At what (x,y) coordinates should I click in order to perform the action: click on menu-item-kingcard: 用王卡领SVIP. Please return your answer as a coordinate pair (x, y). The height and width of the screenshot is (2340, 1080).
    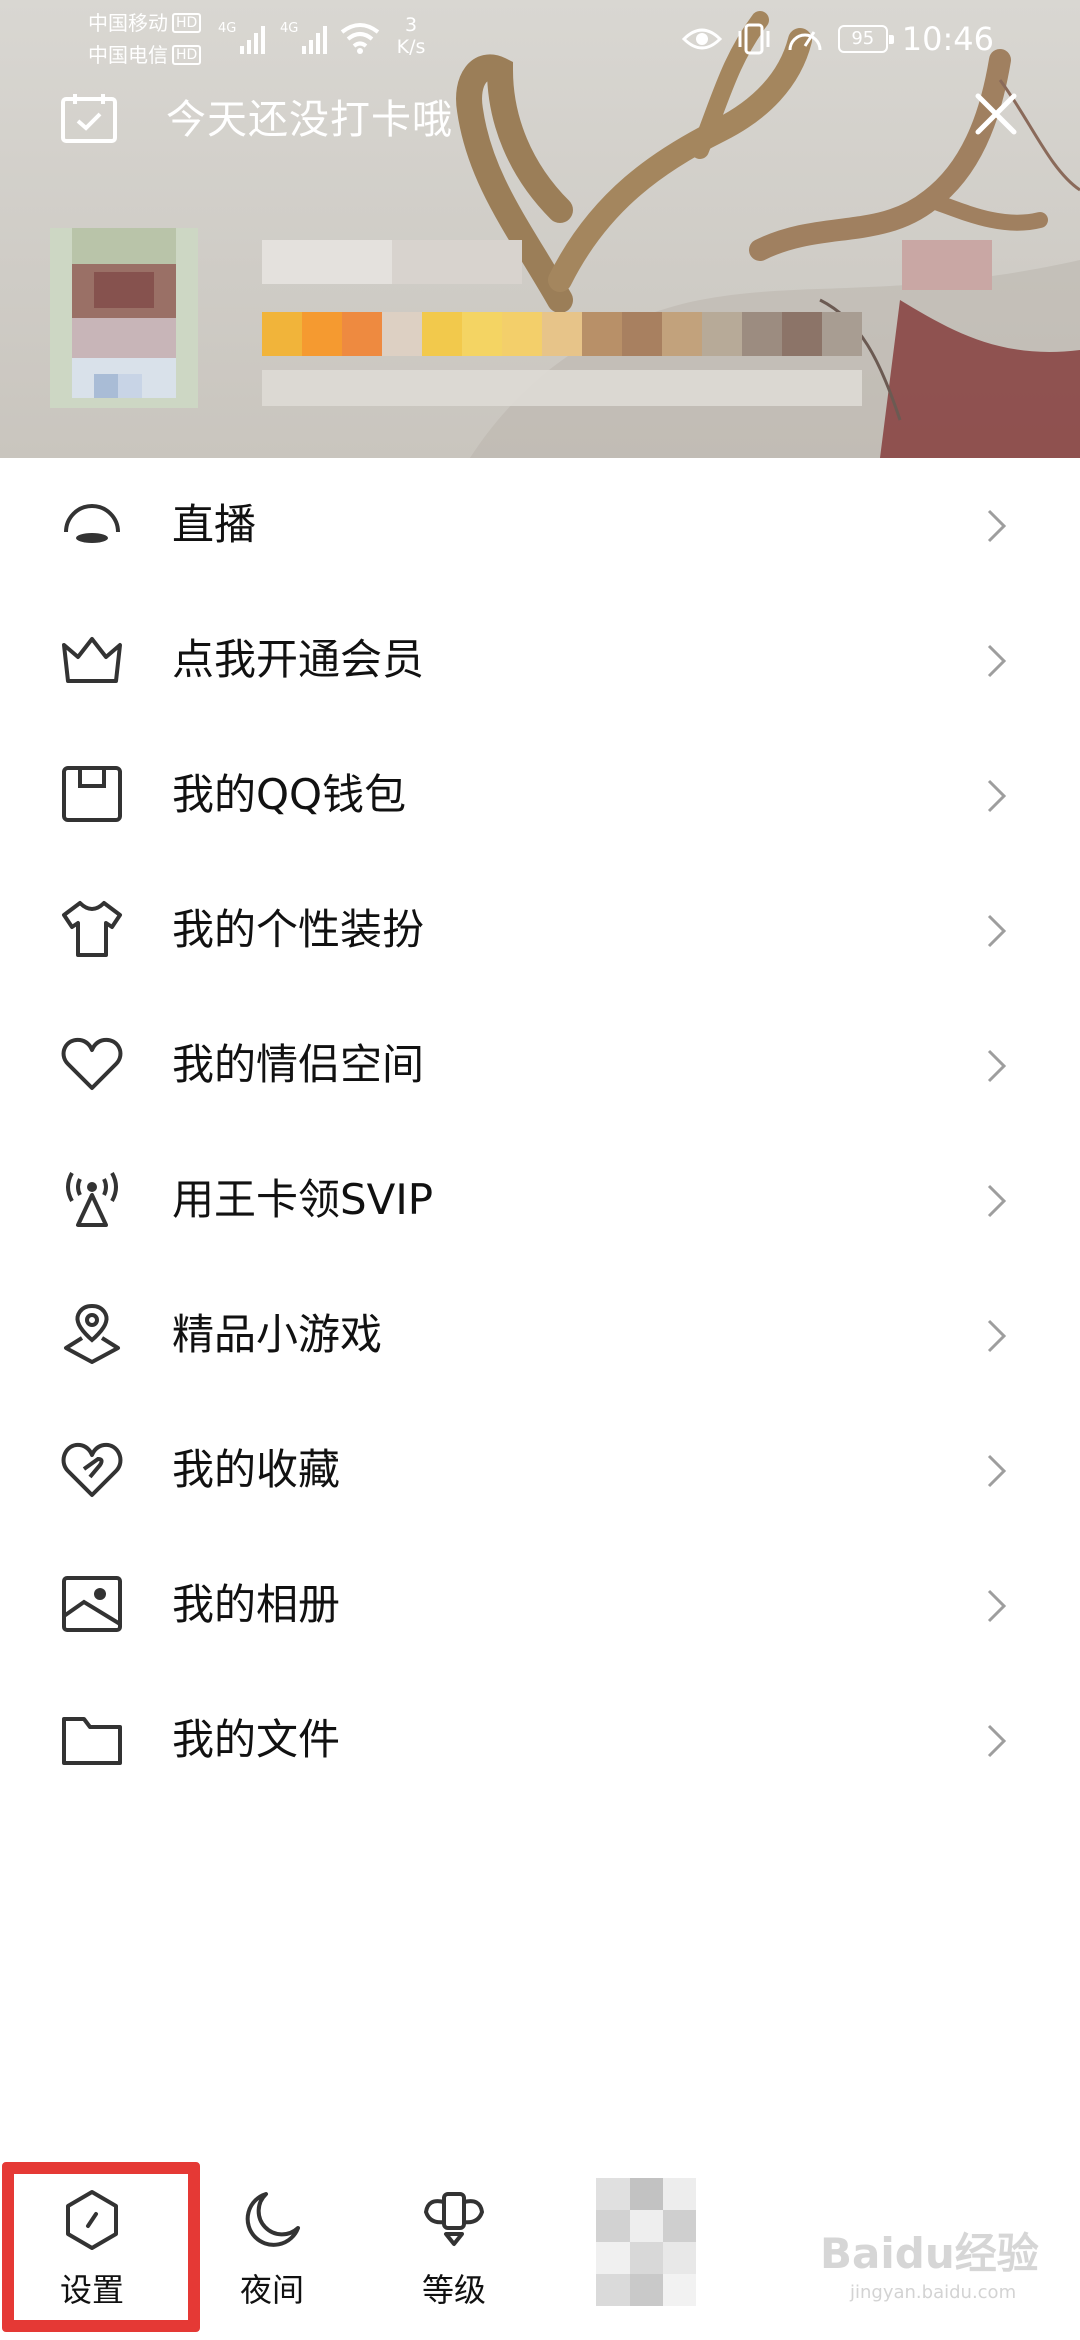
    Looking at the image, I should click on (540, 1200).